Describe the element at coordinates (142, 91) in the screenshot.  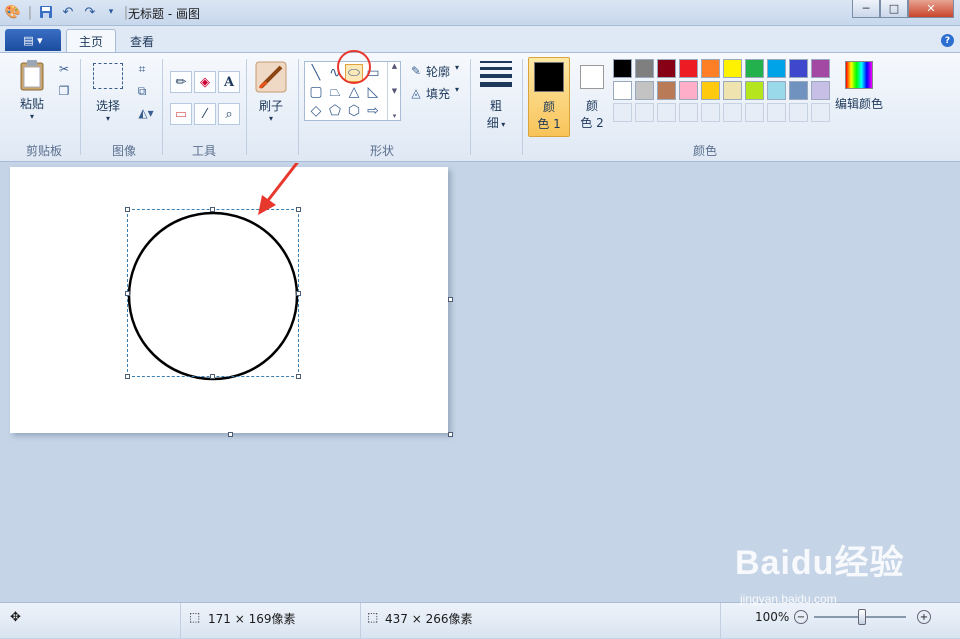
I see `resize-icon: ⧉` at that location.